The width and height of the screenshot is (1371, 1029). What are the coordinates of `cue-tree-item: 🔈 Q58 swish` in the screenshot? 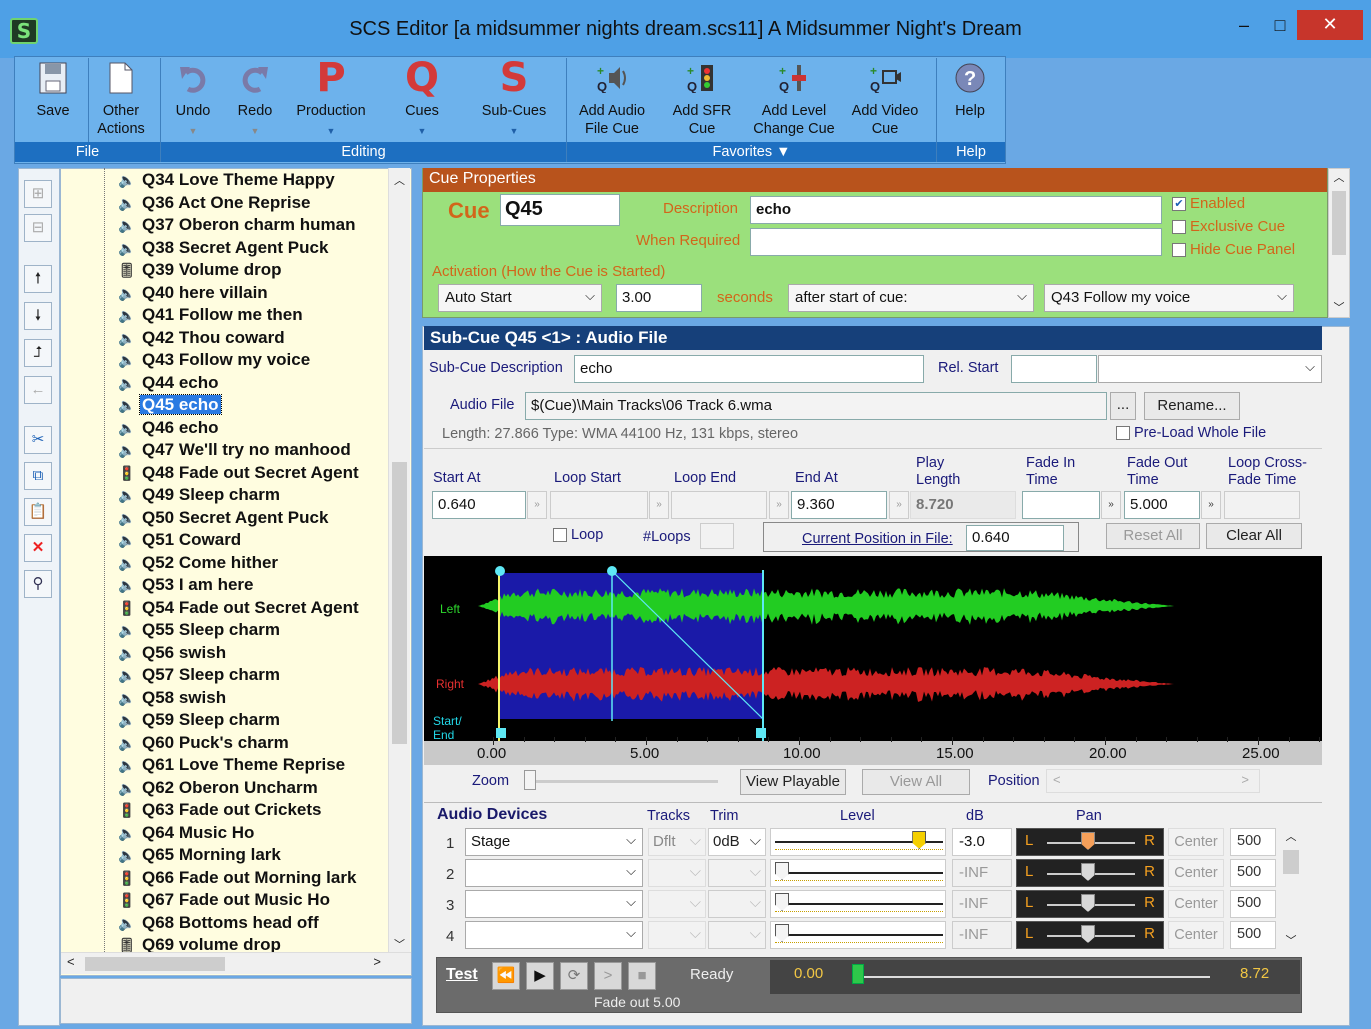 It's located at (173, 699).